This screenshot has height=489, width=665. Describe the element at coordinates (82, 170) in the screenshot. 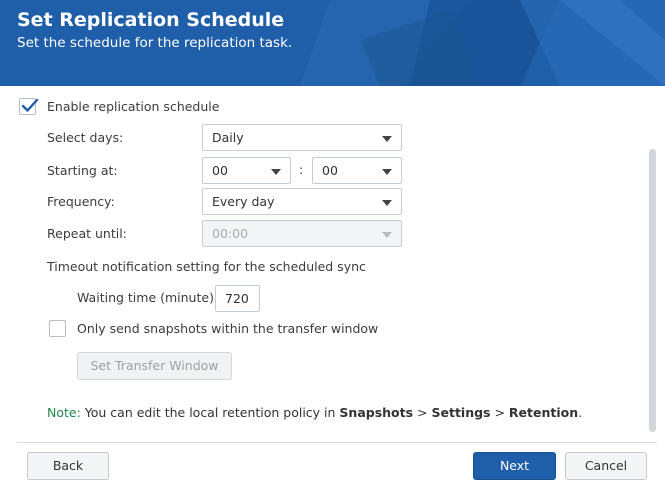

I see `starting-at-label: Starting at:` at that location.